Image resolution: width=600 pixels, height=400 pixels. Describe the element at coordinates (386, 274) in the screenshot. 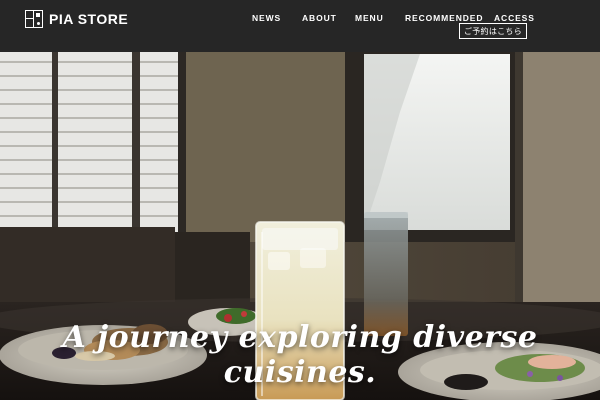

I see `water-glass` at that location.